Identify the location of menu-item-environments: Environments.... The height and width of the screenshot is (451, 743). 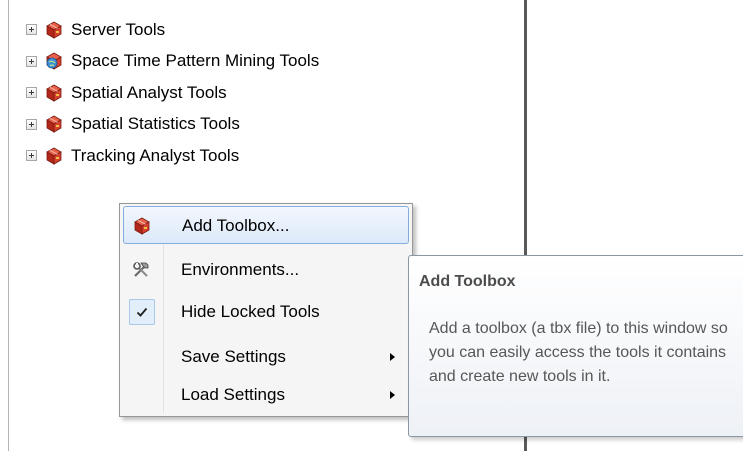
(266, 270).